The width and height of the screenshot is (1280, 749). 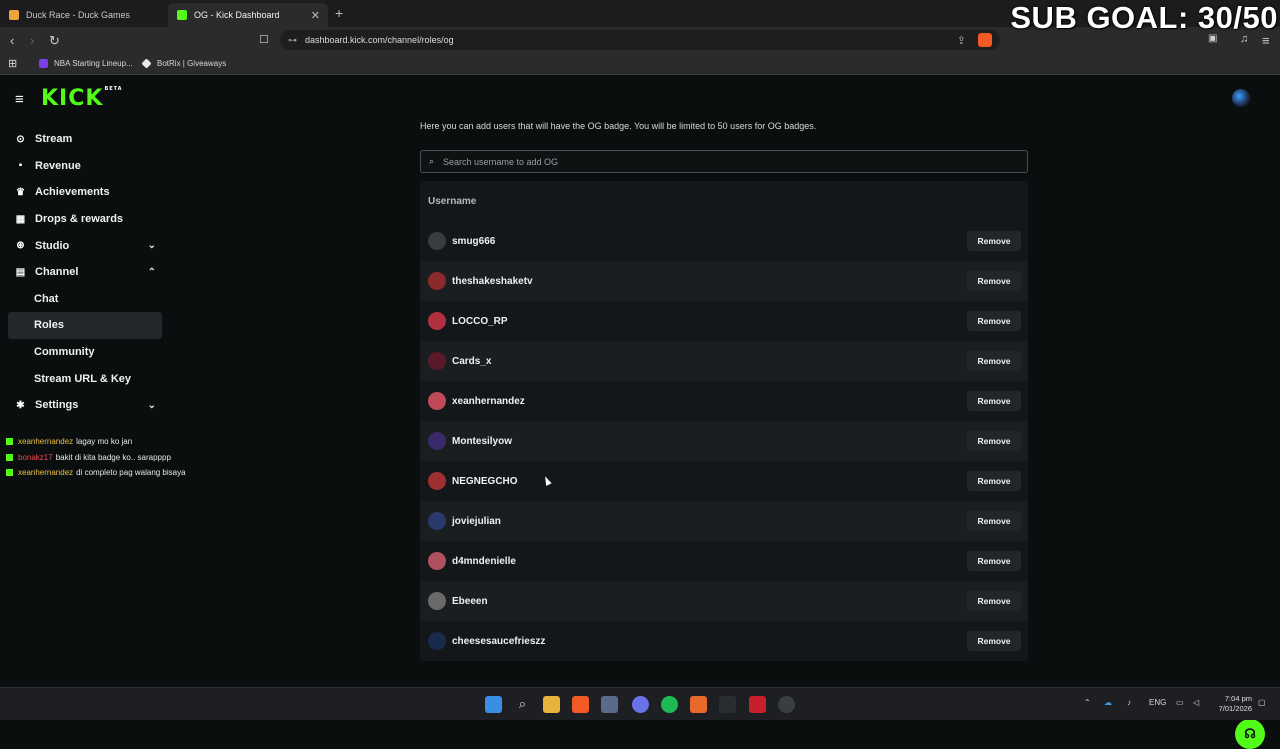 I want to click on volume-icon: ◁, so click(x=1196, y=702).